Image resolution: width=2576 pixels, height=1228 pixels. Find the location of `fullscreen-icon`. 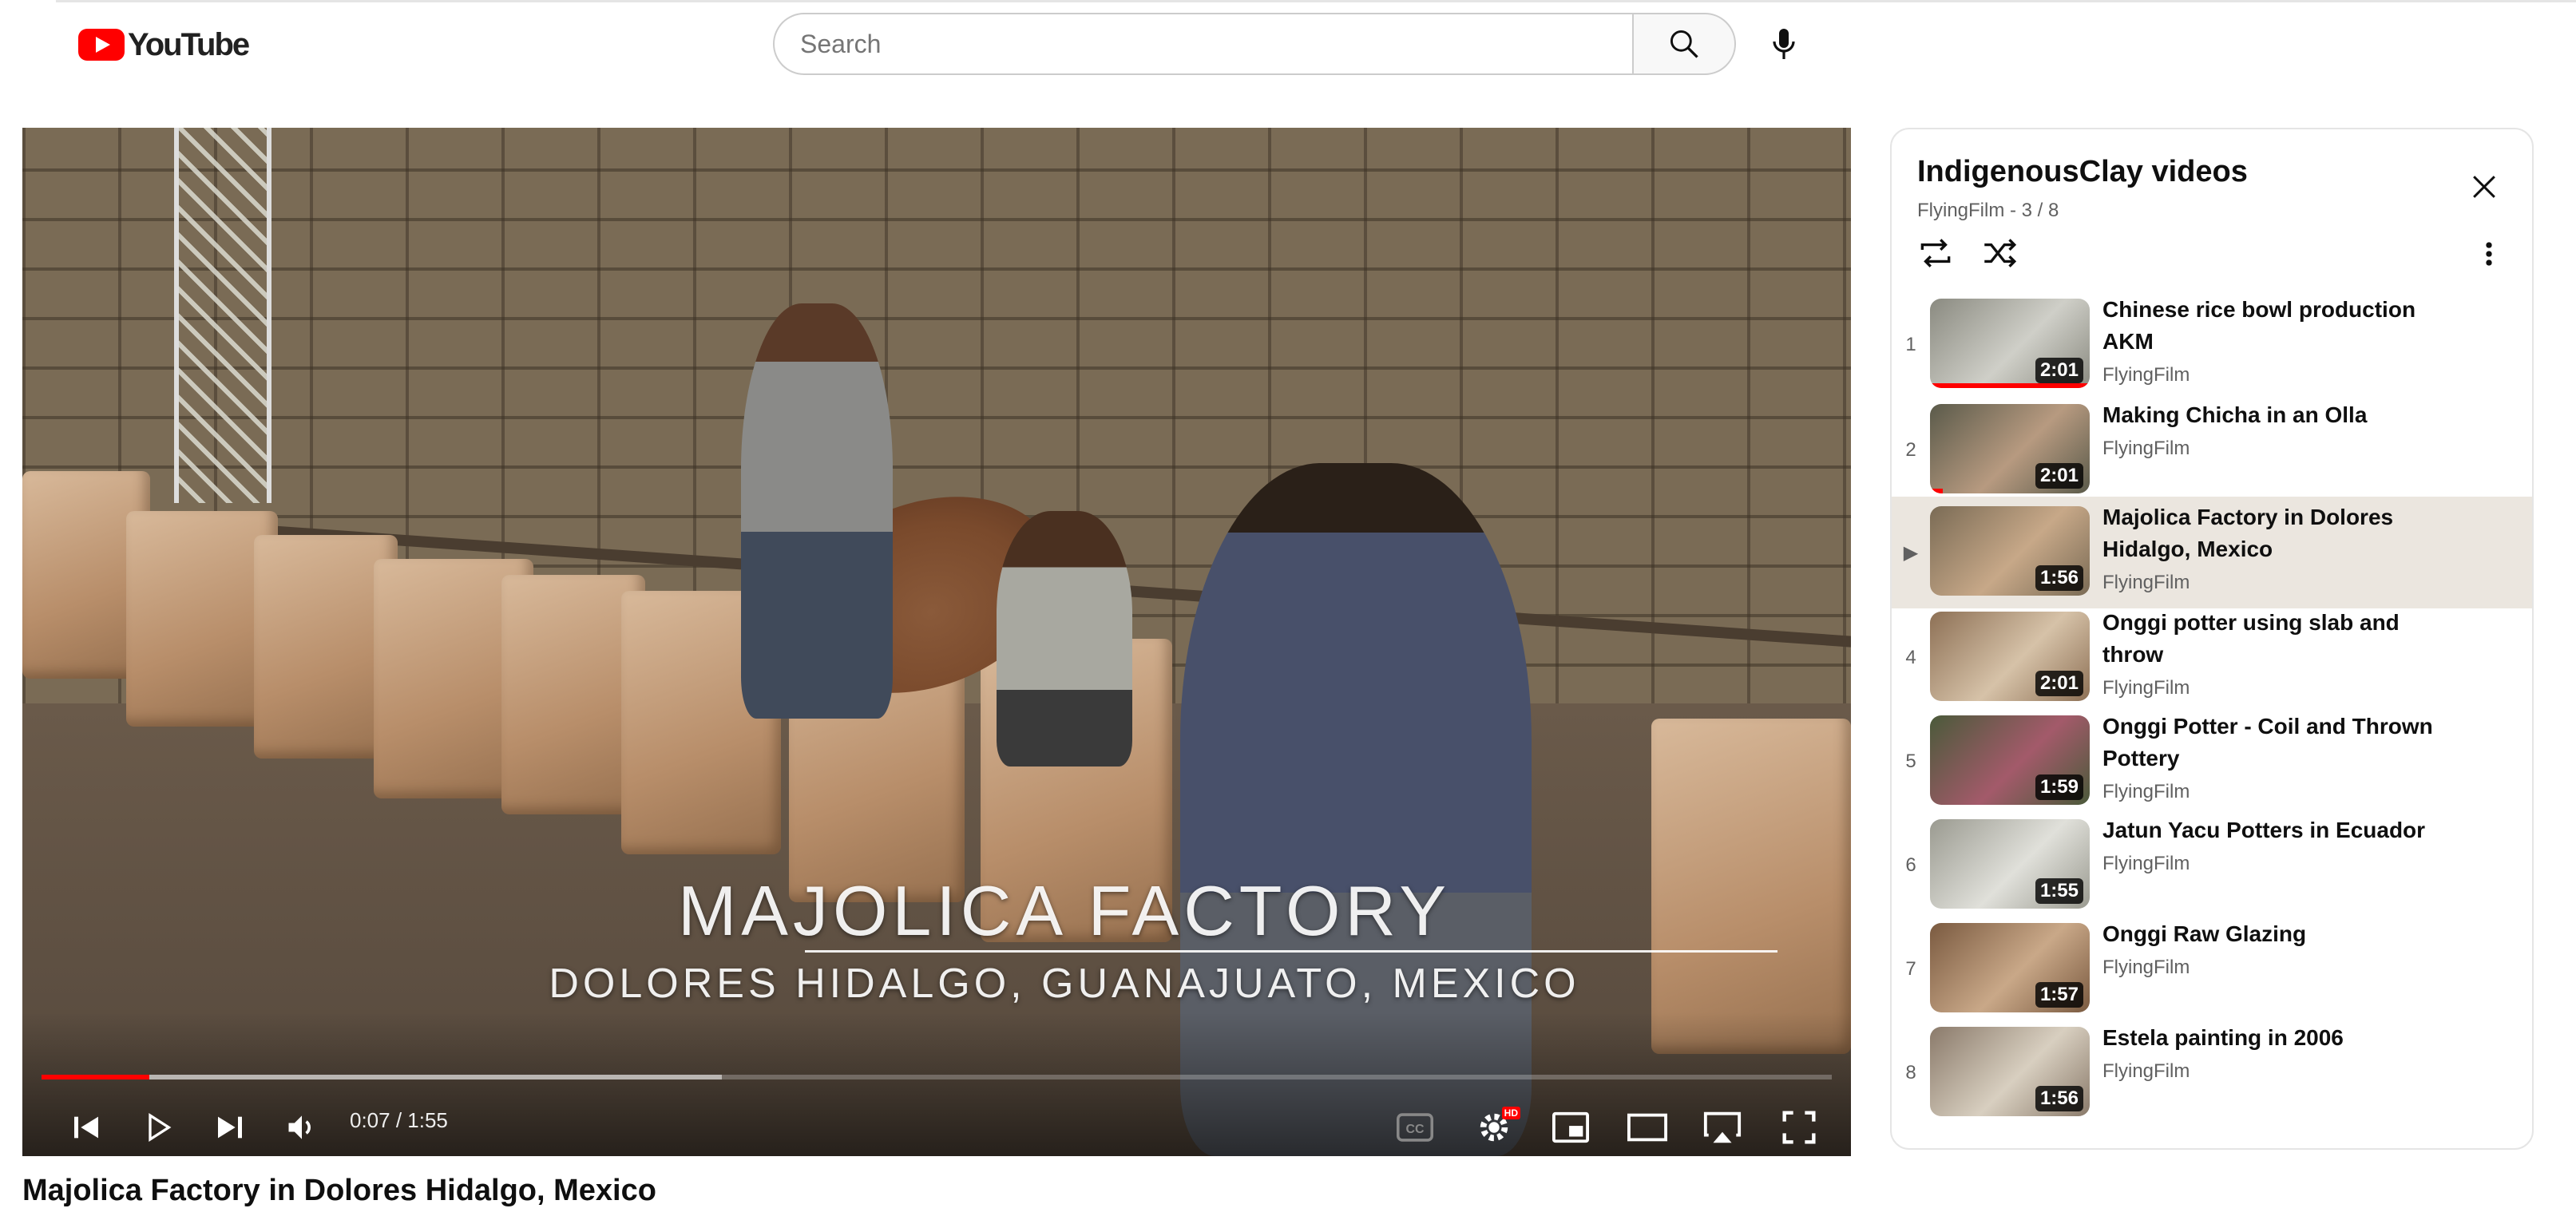

fullscreen-icon is located at coordinates (1799, 1127).